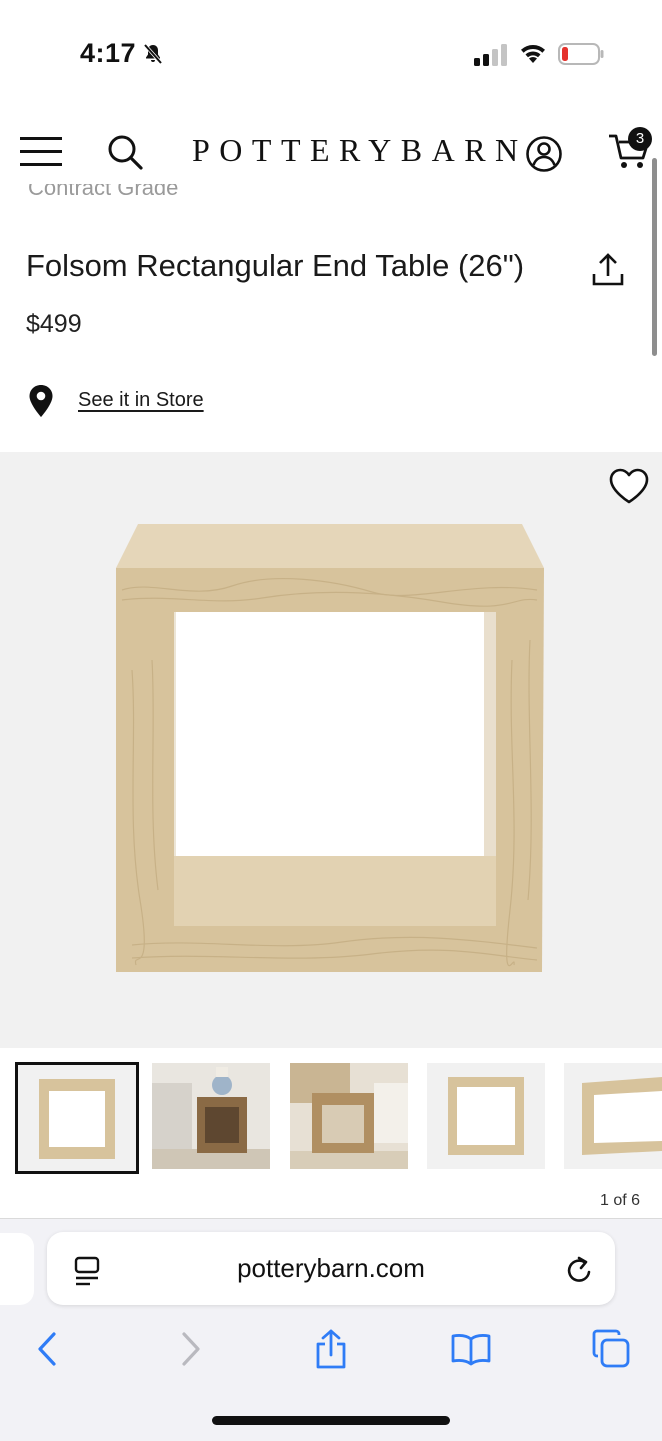 This screenshot has width=662, height=1441. Describe the element at coordinates (620, 1200) in the screenshot. I see `gallery-counter: 1 of 6` at that location.